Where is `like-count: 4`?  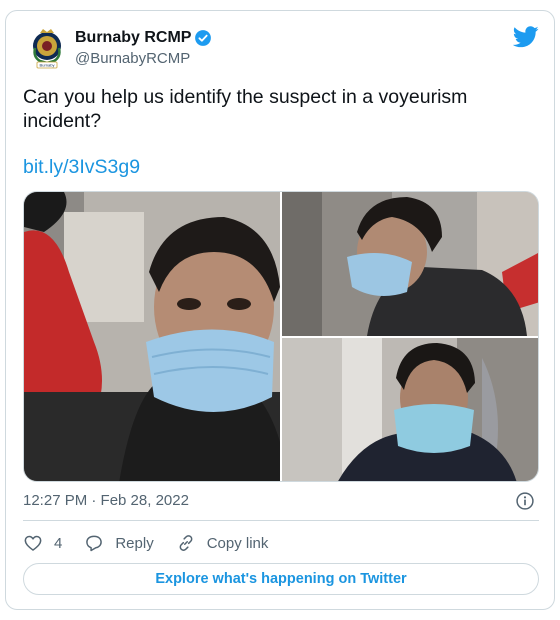
like-count: 4 is located at coordinates (58, 543).